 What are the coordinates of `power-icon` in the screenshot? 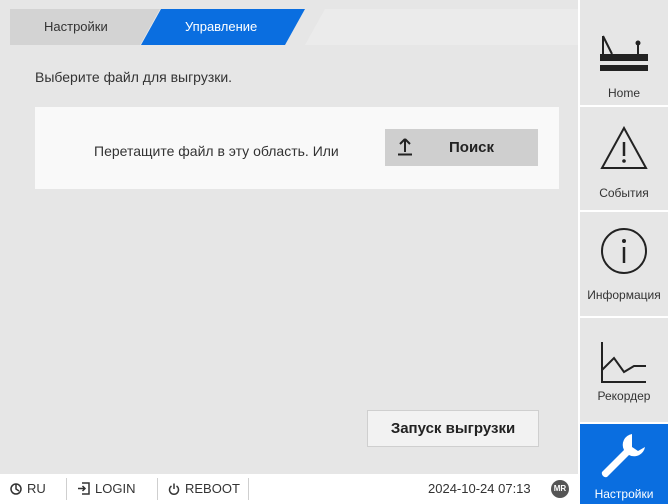 It's located at (174, 489).